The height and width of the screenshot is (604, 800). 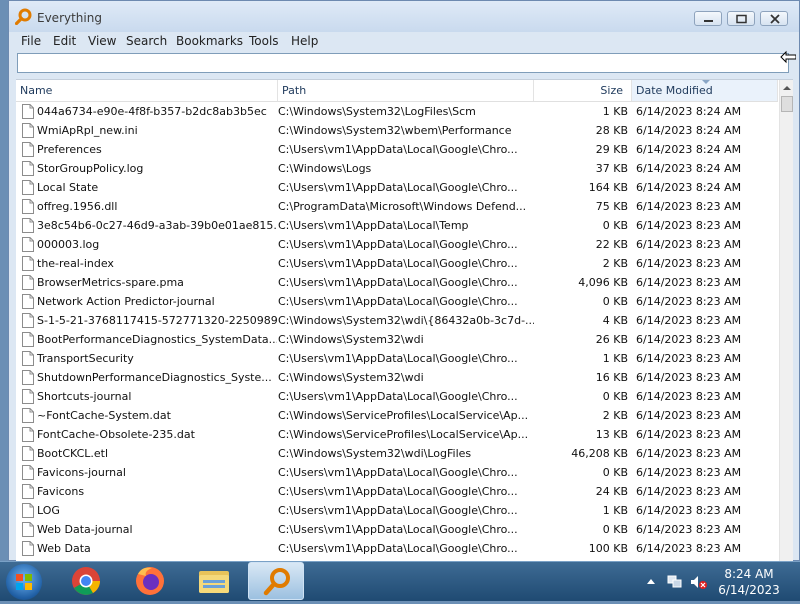 What do you see at coordinates (150, 581) in the screenshot?
I see `taskbar-firefox-button` at bounding box center [150, 581].